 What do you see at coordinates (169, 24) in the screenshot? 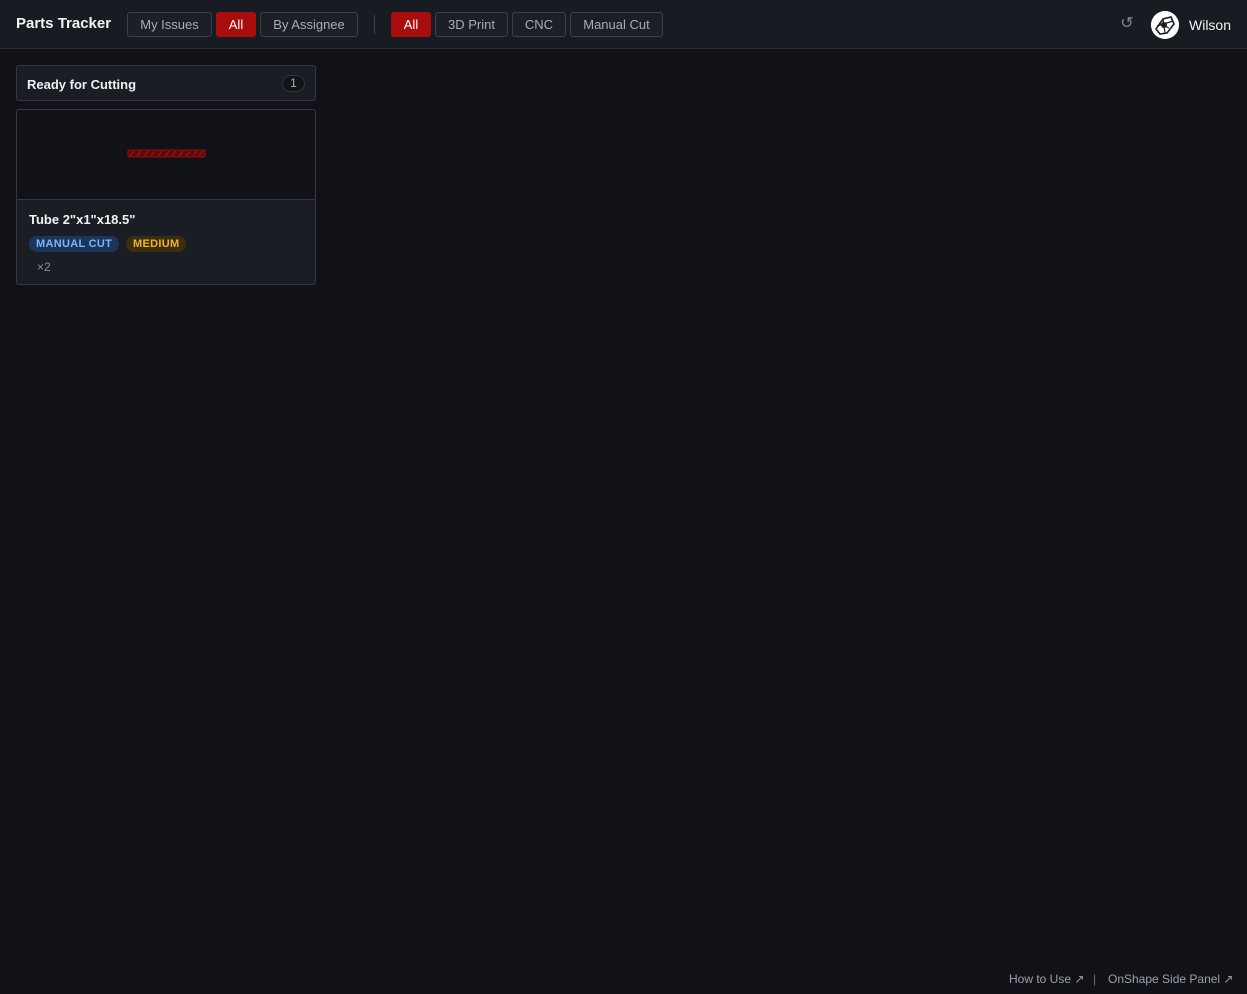
I see `filter-my-issues-button: My Issues` at bounding box center [169, 24].